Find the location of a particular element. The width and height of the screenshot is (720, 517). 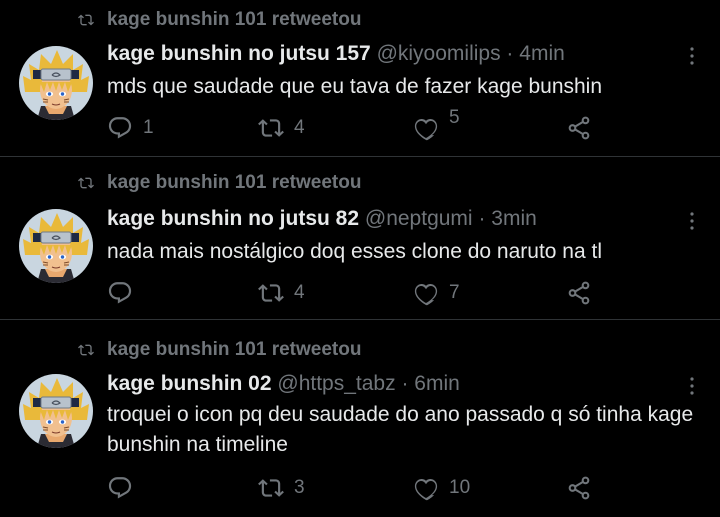

timestamp: 4min is located at coordinates (542, 53).